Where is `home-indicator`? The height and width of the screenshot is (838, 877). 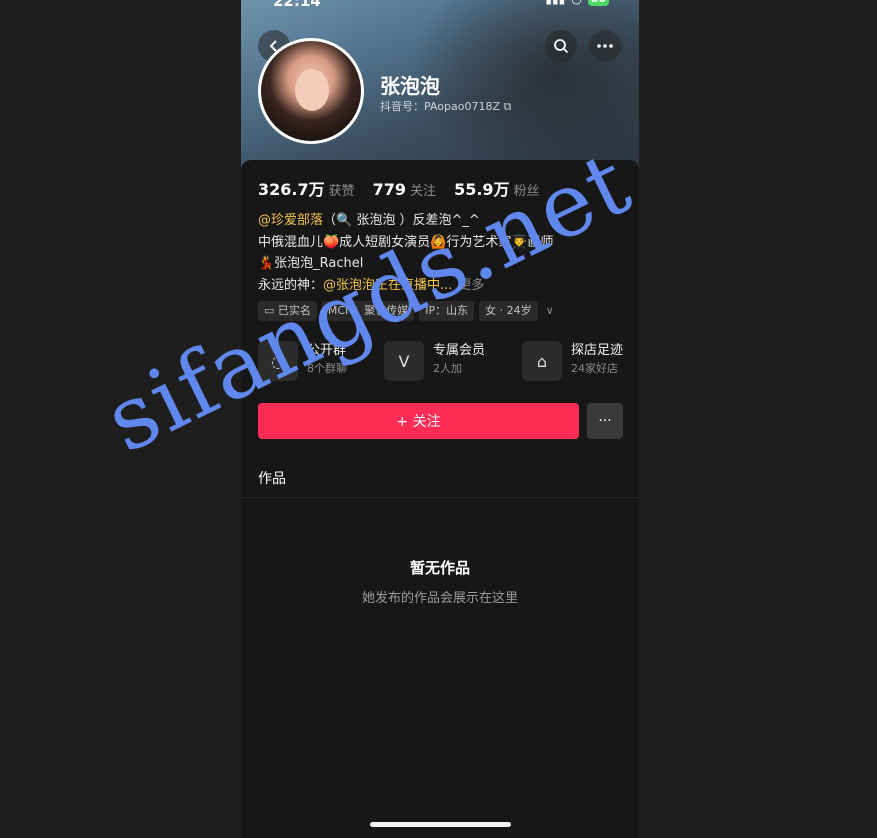
home-indicator is located at coordinates (440, 824).